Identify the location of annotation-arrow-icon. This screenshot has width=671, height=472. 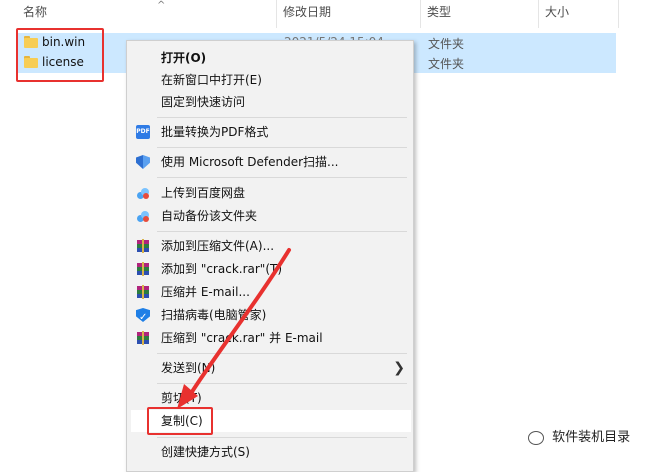
(234, 328).